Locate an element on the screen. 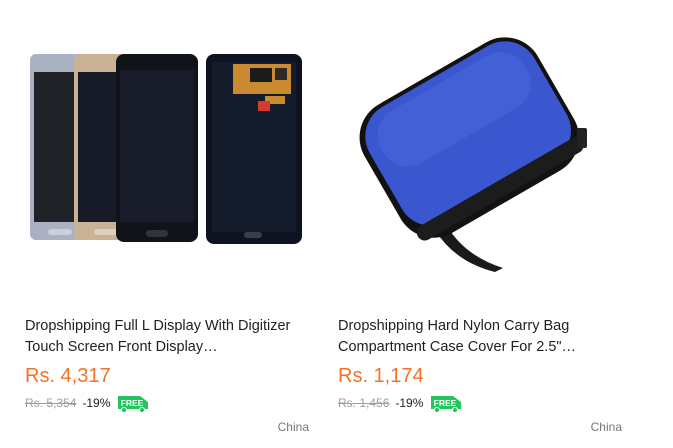 The width and height of the screenshot is (673, 448). product-price: Rs. 4,317 is located at coordinates (68, 376).